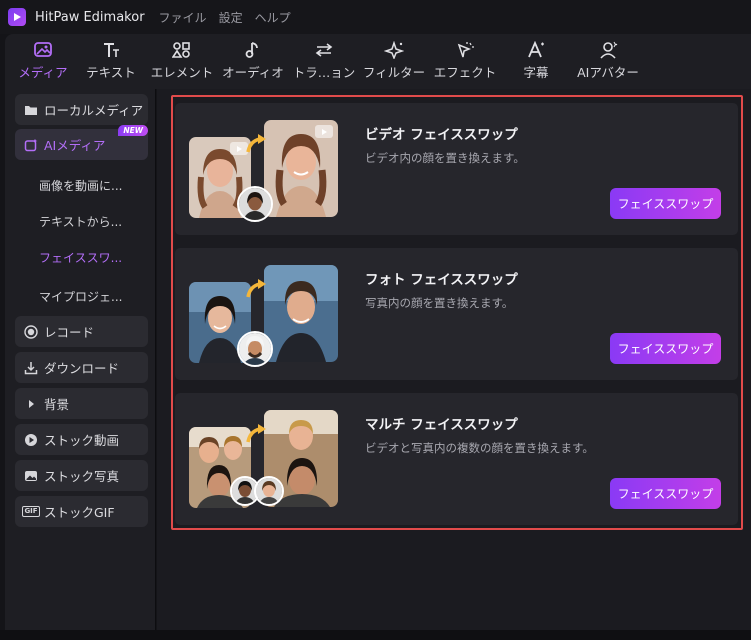 Image resolution: width=751 pixels, height=640 pixels. I want to click on record-icon, so click(31, 331).